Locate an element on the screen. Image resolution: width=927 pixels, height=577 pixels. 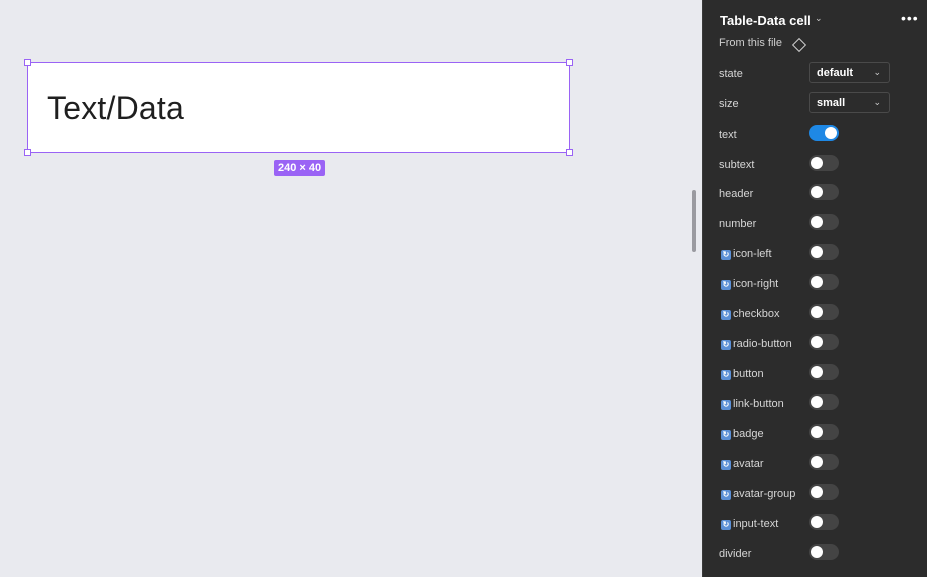
property-row-avatar-group: ↻ avatar-group is located at coordinates (815, 495).